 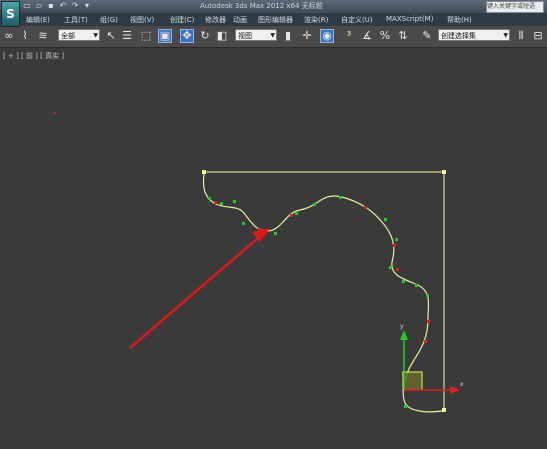 What do you see at coordinates (515, 7) in the screenshot?
I see `help-search-input: 键入关键字或短语` at bounding box center [515, 7].